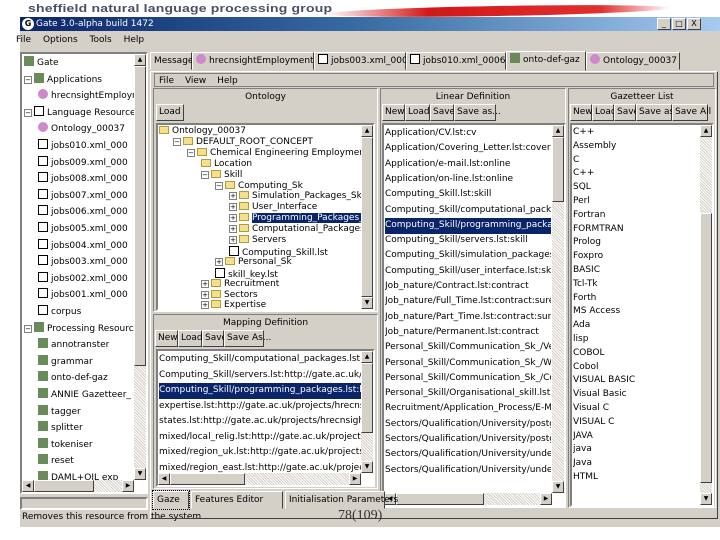 Image resolution: width=720 pixels, height=540 pixels. Describe the element at coordinates (301, 229) in the screenshot. I see `ontology-tree-item: + Computational_Packages_Sk` at that location.